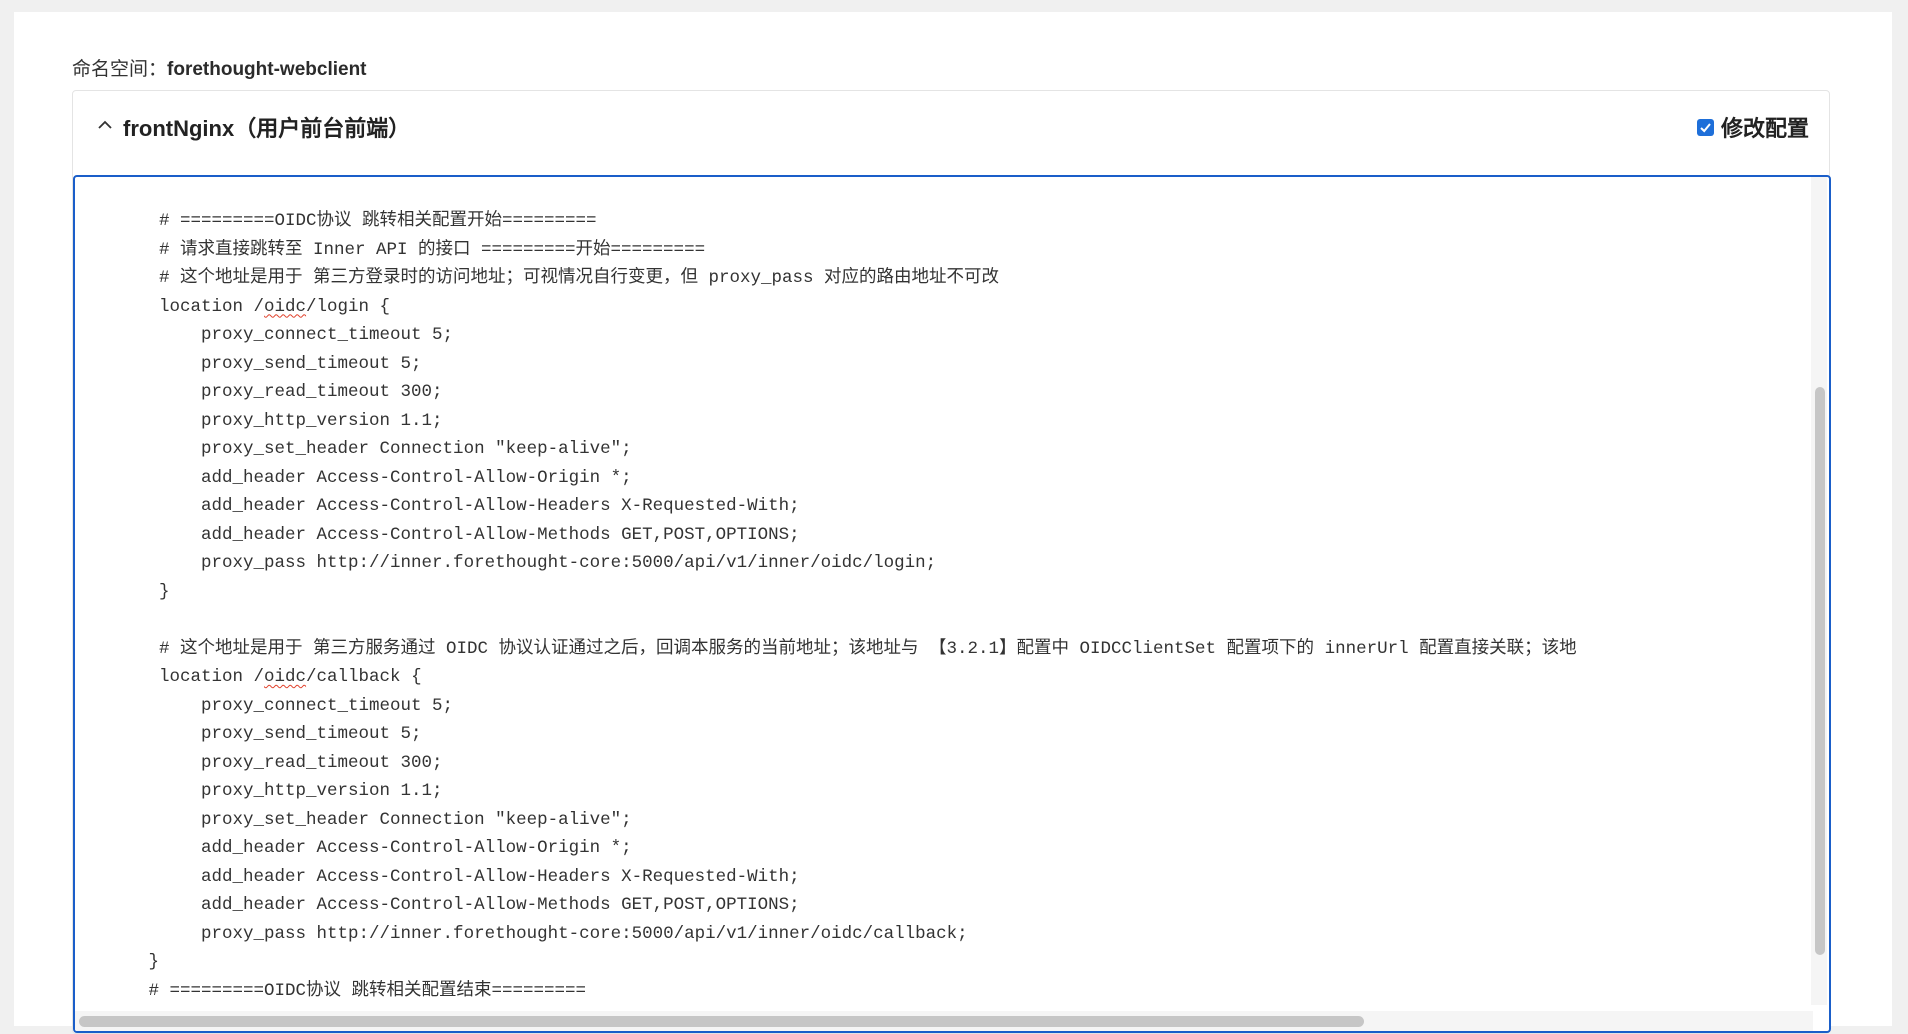 The height and width of the screenshot is (1034, 1908). Describe the element at coordinates (233, 306) in the screenshot. I see `code-line: location /oidc/login {` at that location.